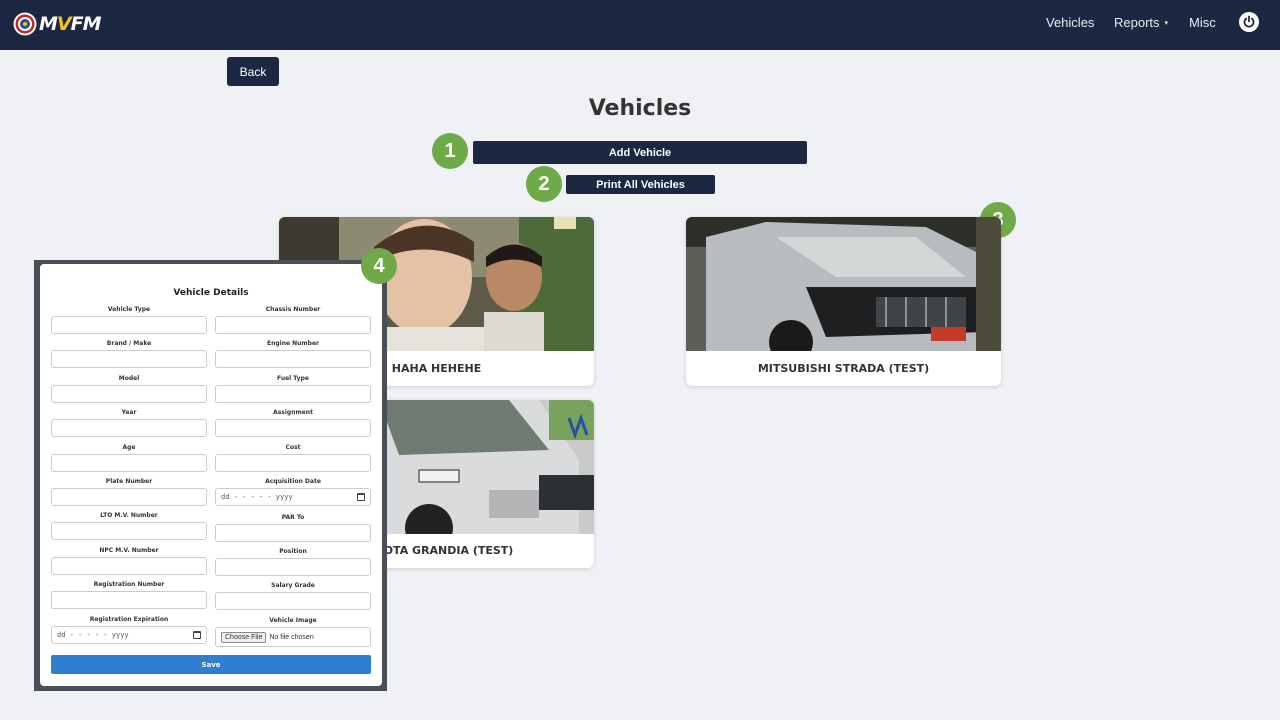 Image resolution: width=1280 pixels, height=720 pixels. Describe the element at coordinates (129, 343) in the screenshot. I see `brand-make-label: Brand / Make` at that location.